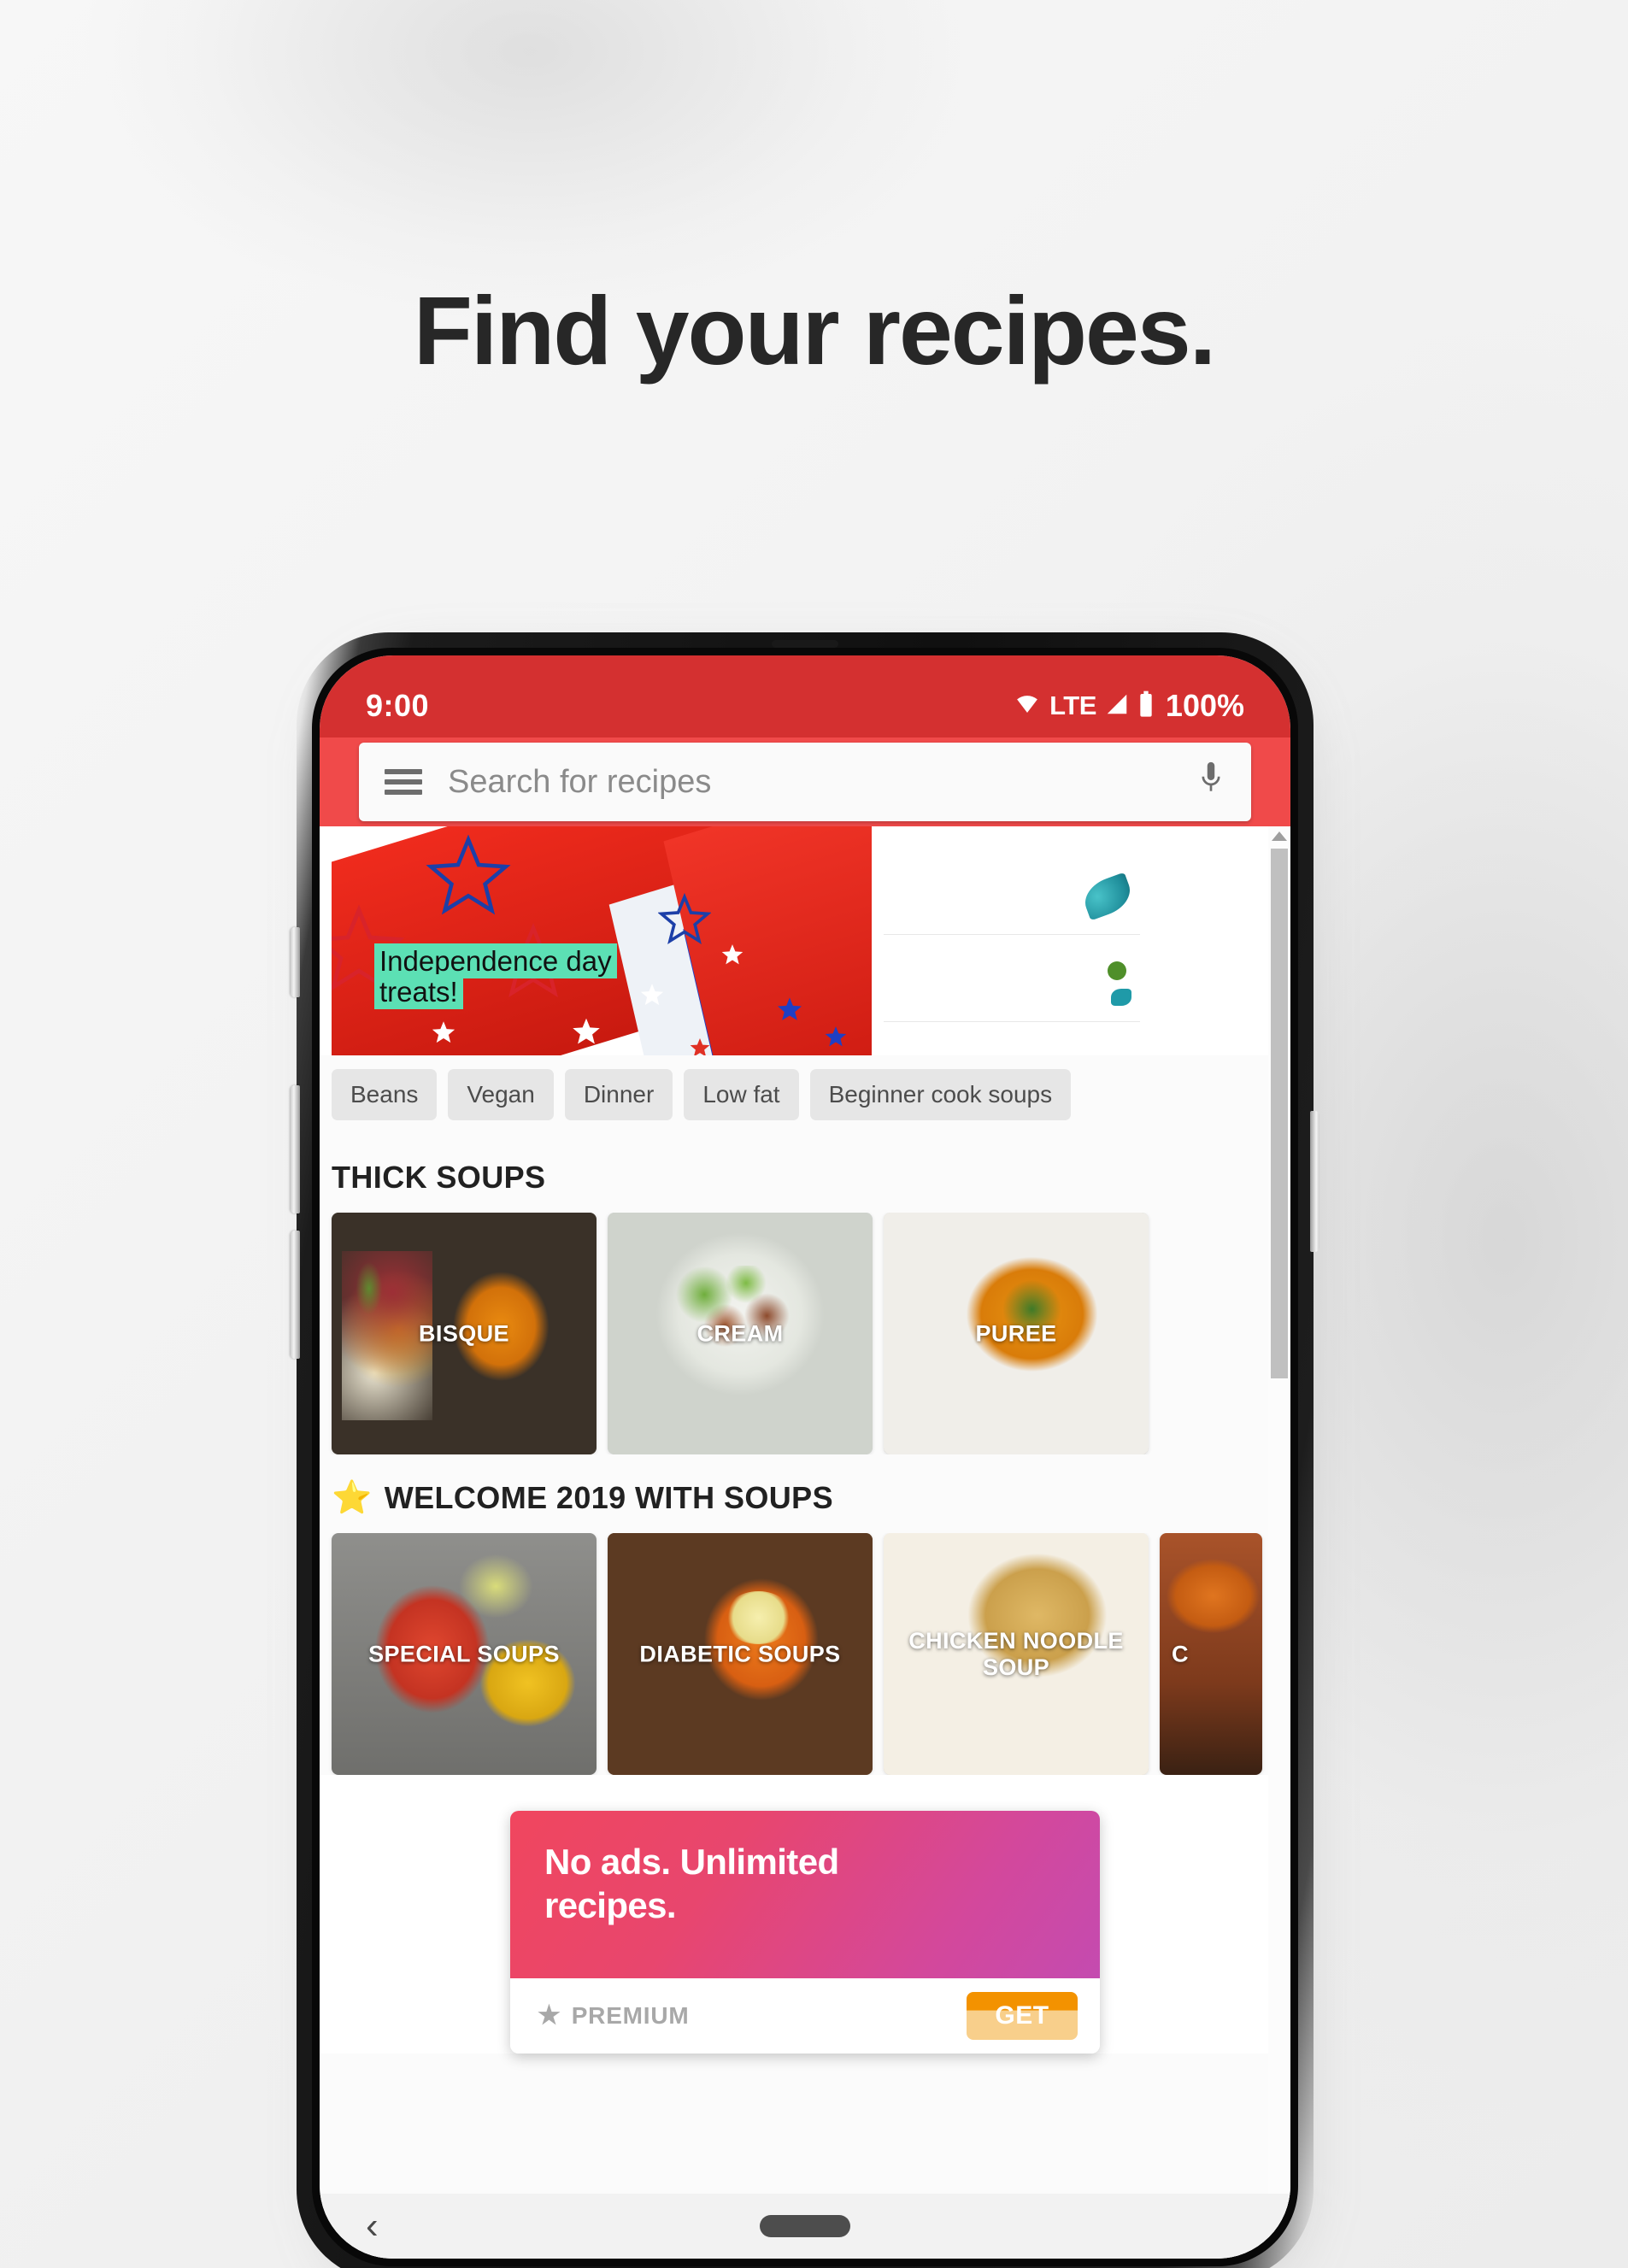 Image resolution: width=1628 pixels, height=2268 pixels. Describe the element at coordinates (1117, 706) in the screenshot. I see `signal-icon` at that location.